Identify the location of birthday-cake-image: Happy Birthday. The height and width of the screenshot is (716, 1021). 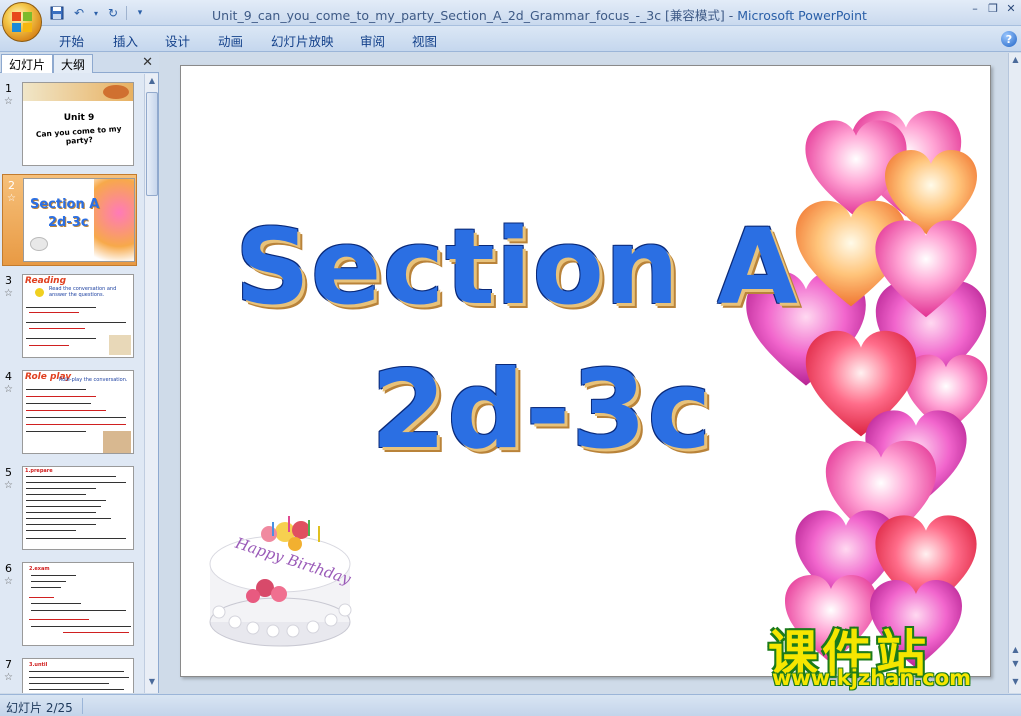
(280, 577).